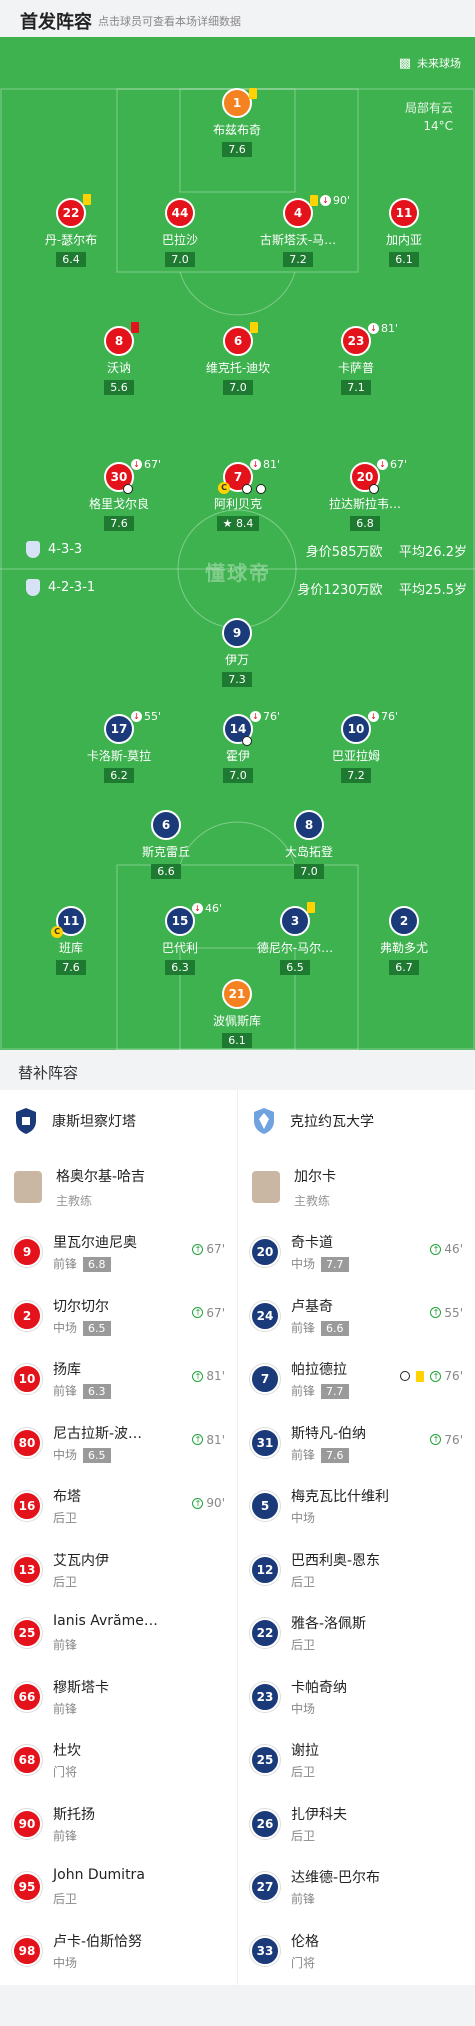 The height and width of the screenshot is (2026, 475). I want to click on goal-ball-icon, so click(247, 741).